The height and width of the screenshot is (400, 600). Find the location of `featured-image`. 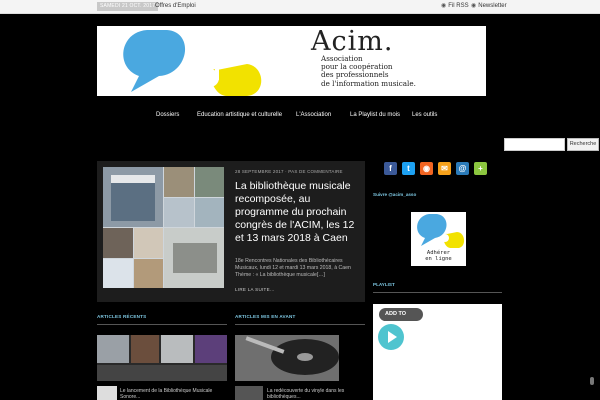

featured-image is located at coordinates (163, 227).